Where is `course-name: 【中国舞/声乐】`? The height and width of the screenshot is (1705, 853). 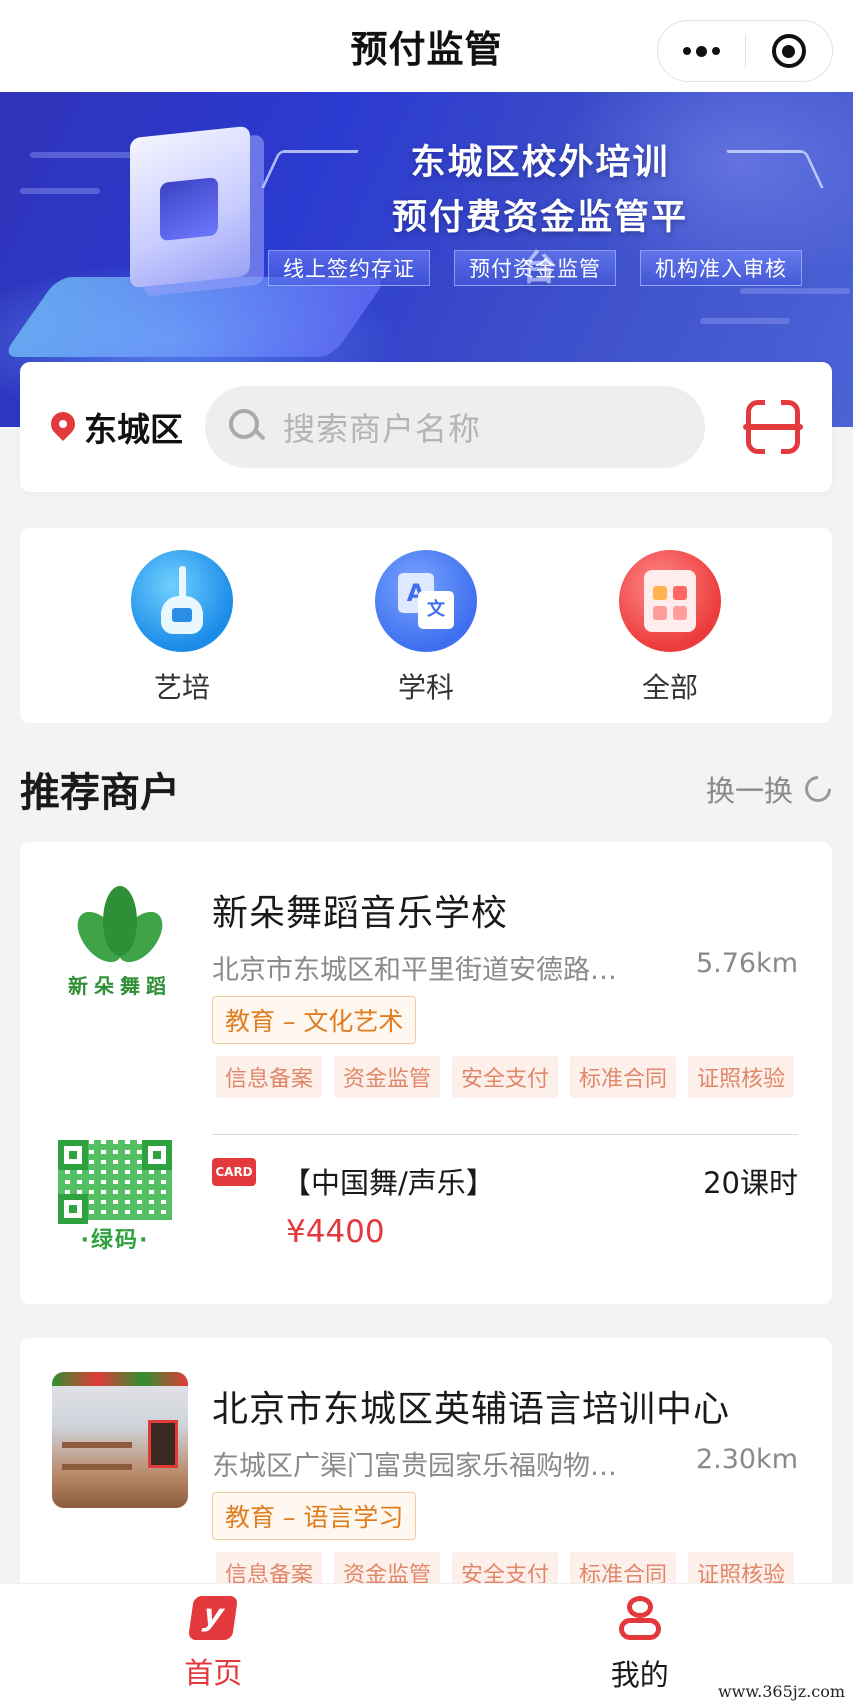 course-name: 【中国舞/声乐】 is located at coordinates (388, 1183).